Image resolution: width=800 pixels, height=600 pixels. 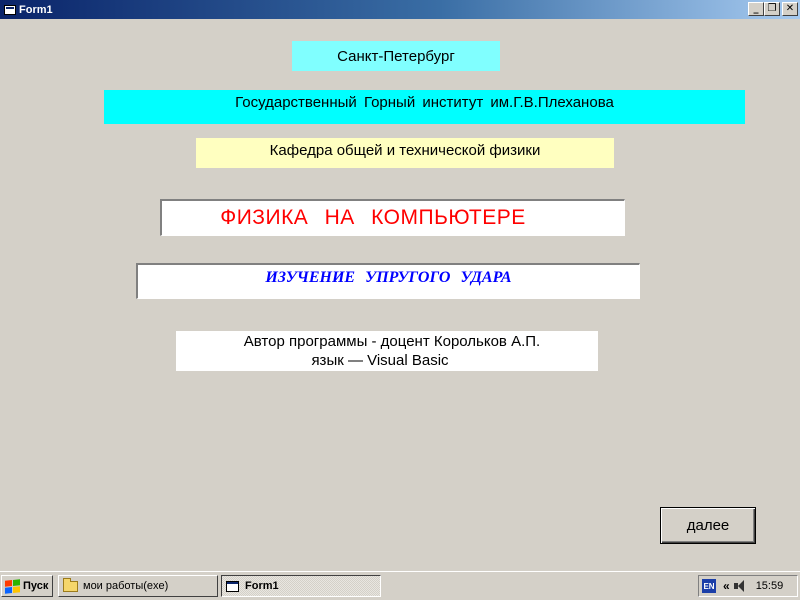 What do you see at coordinates (36, 9) in the screenshot?
I see `window-title: Form1` at bounding box center [36, 9].